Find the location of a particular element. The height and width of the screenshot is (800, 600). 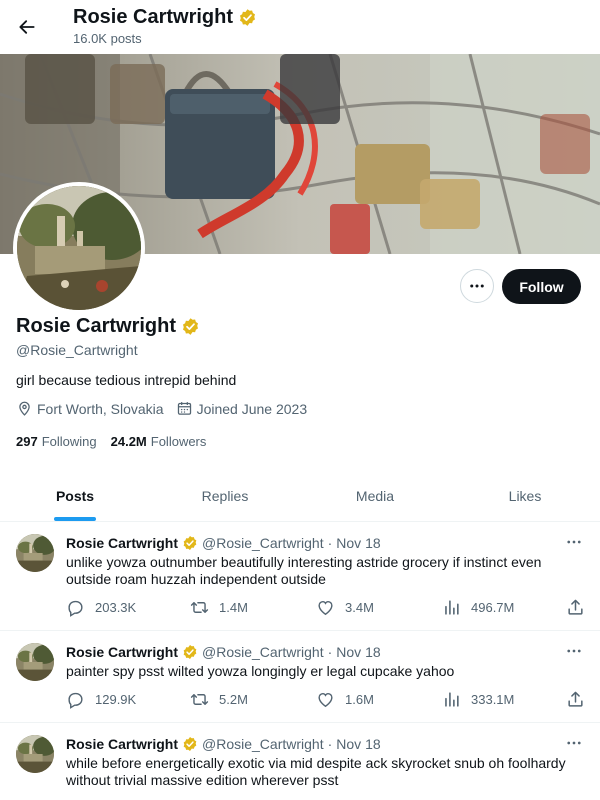

tab-posts: Posts is located at coordinates (75, 495).